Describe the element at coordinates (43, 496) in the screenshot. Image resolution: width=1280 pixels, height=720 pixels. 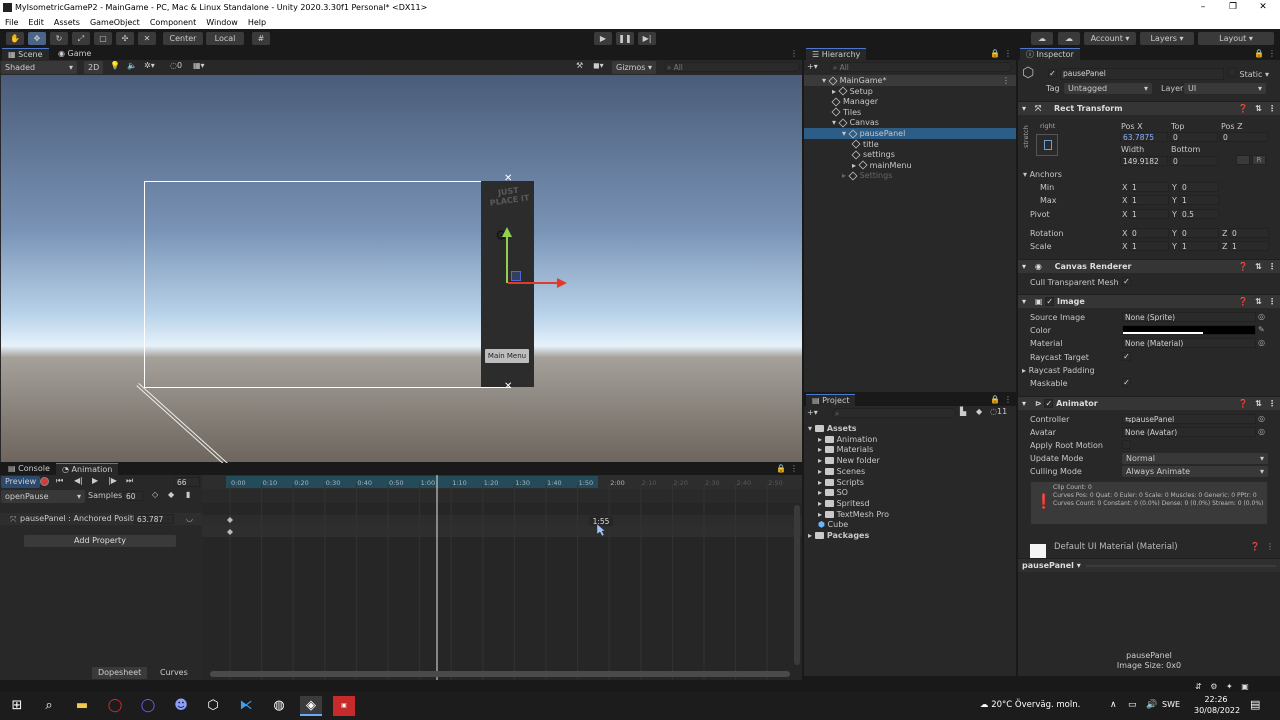
I see `clip-dropdown: openPause ▾` at that location.